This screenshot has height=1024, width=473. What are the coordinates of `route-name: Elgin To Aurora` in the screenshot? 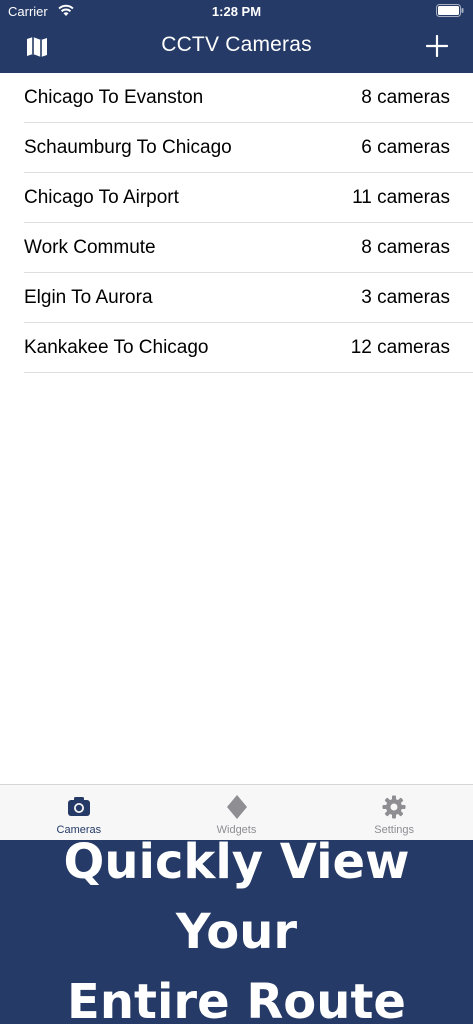 It's located at (88, 297).